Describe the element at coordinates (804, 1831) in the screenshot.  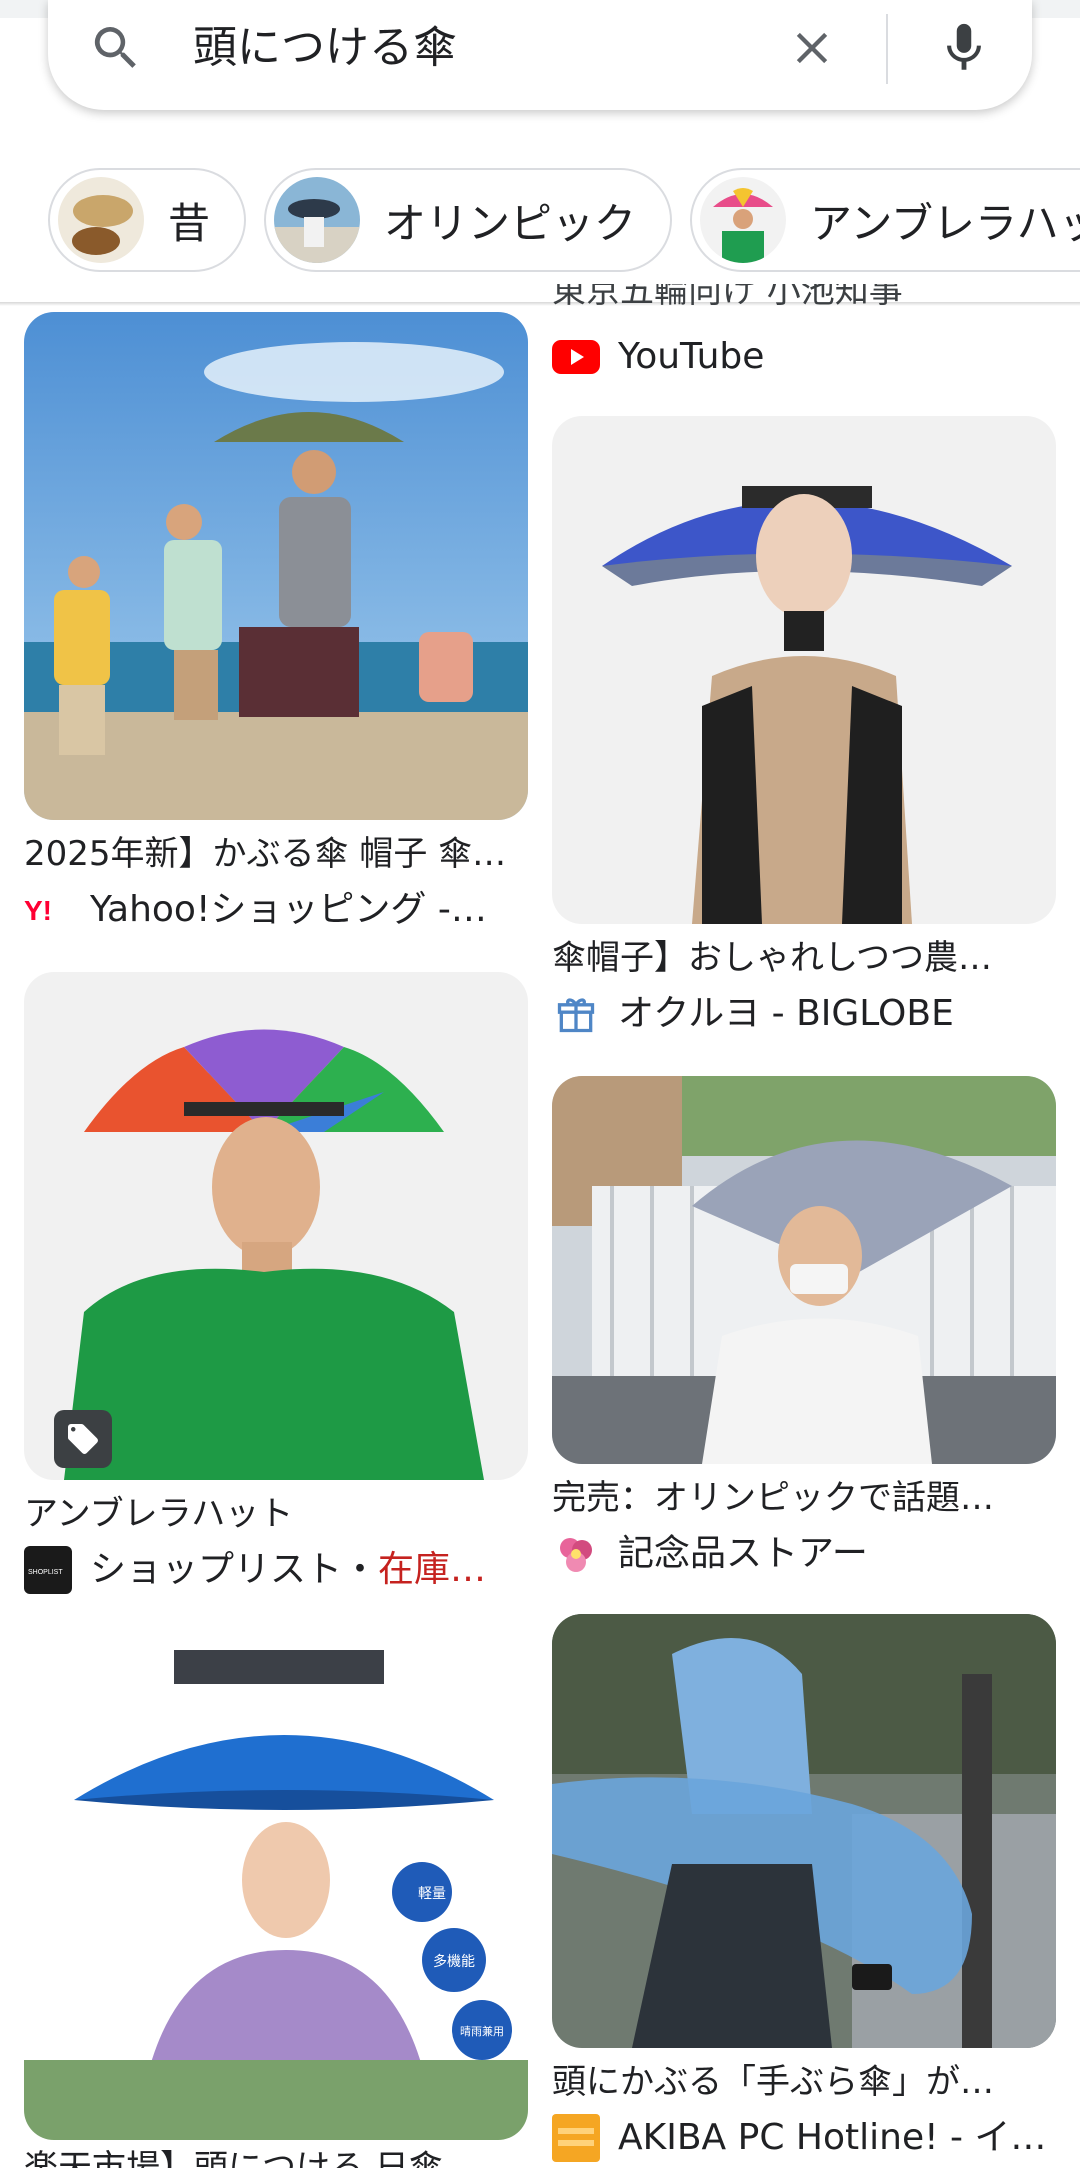
I see `result-image-handsfree-umbrella` at that location.